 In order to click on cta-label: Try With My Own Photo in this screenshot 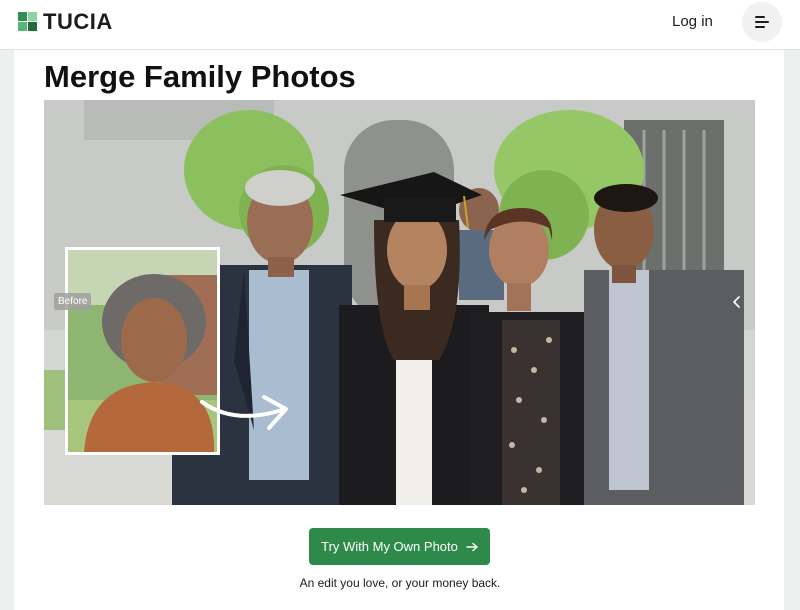, I will do `click(389, 546)`.